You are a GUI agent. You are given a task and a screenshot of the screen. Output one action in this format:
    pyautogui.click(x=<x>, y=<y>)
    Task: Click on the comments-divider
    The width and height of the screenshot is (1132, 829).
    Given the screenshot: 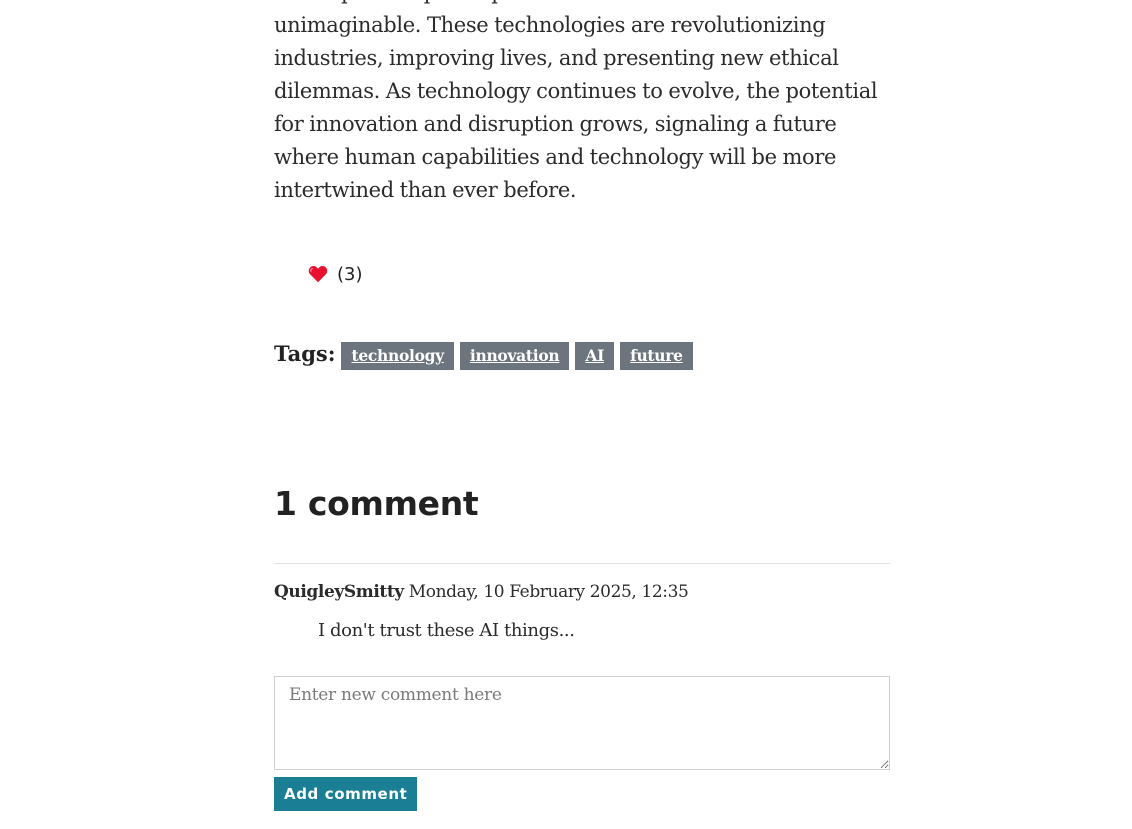 What is the action you would take?
    pyautogui.click(x=582, y=563)
    